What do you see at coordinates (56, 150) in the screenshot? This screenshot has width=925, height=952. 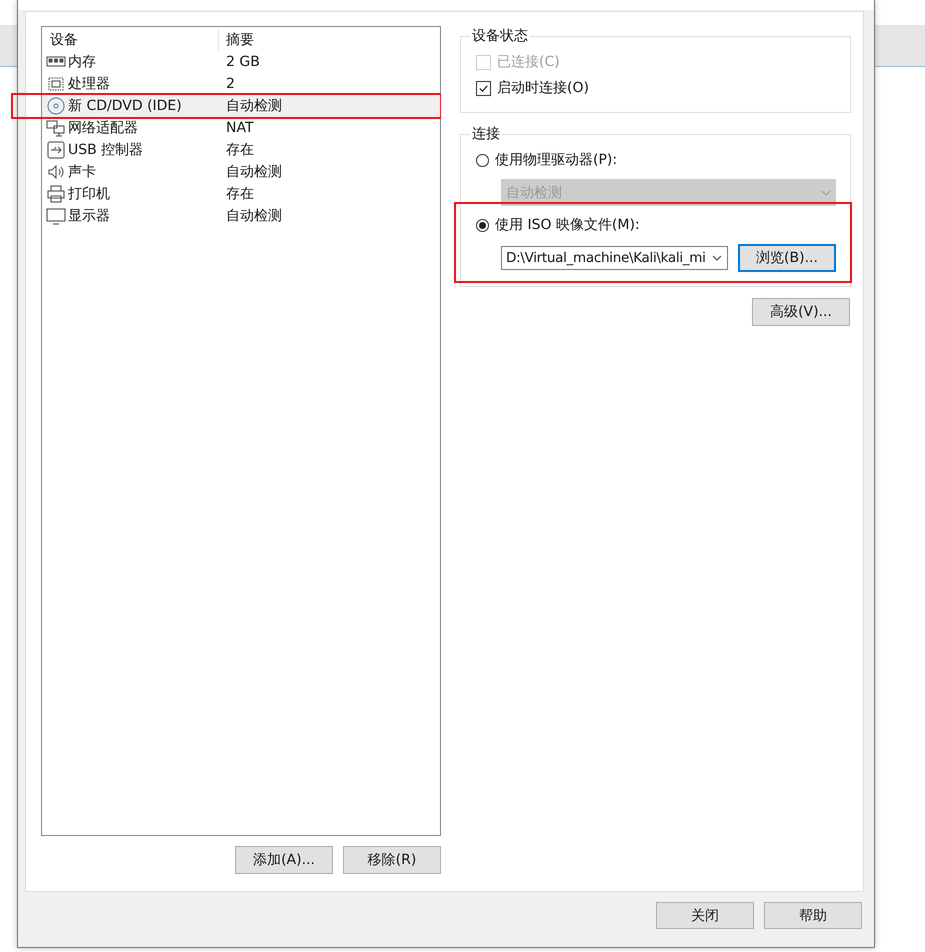 I see `usb-icon` at bounding box center [56, 150].